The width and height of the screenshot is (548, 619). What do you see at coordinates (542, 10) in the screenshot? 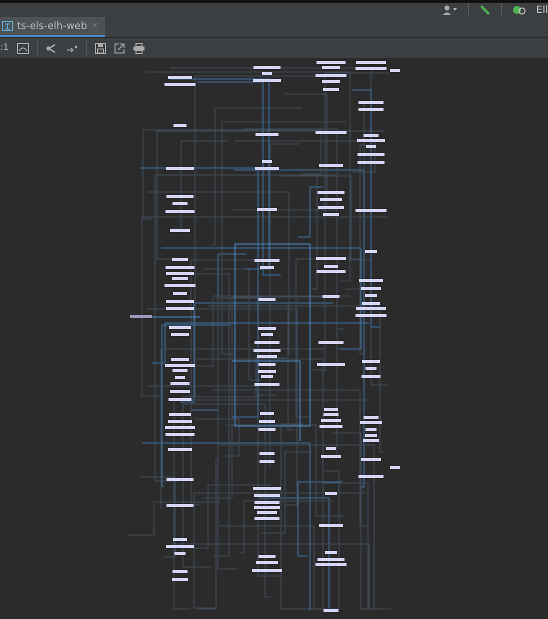
I see `run-config-label: Ell` at bounding box center [542, 10].